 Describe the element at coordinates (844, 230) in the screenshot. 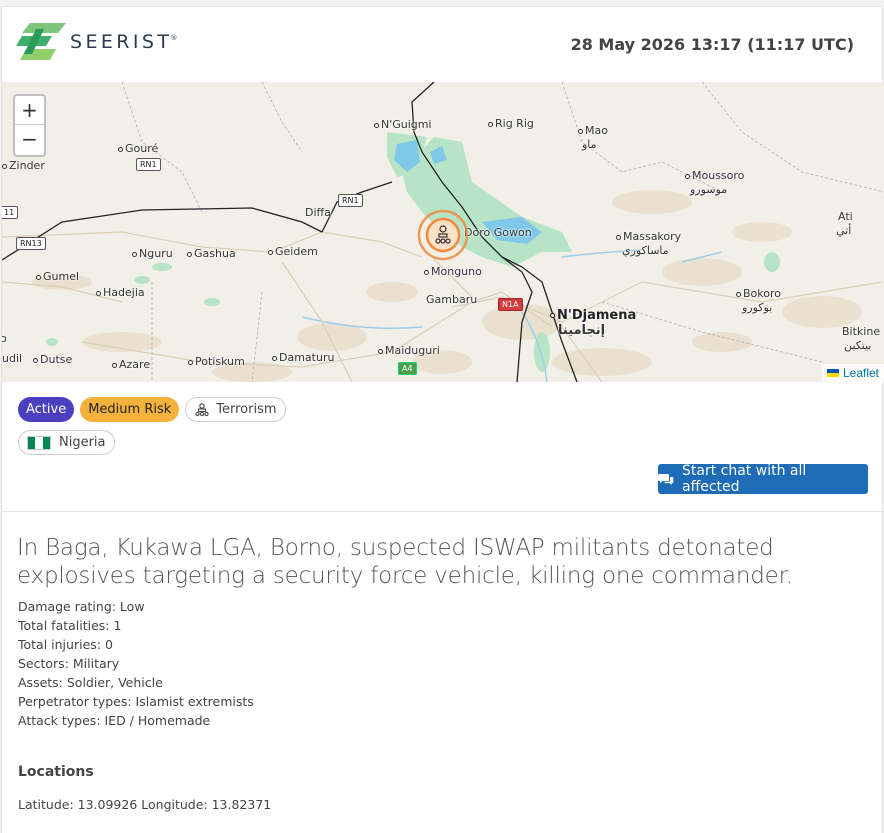

I see `map-label-ati-ar: أتي` at that location.